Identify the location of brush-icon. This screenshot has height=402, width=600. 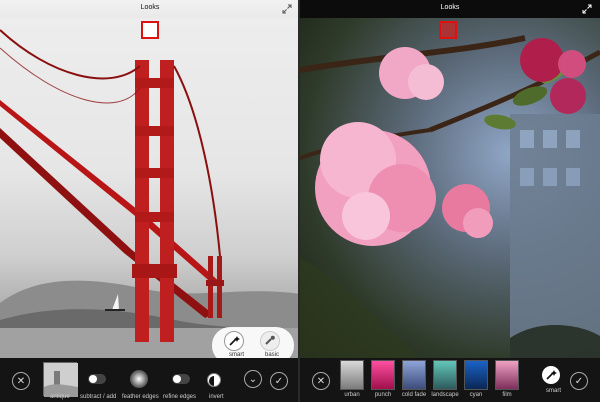
(270, 340).